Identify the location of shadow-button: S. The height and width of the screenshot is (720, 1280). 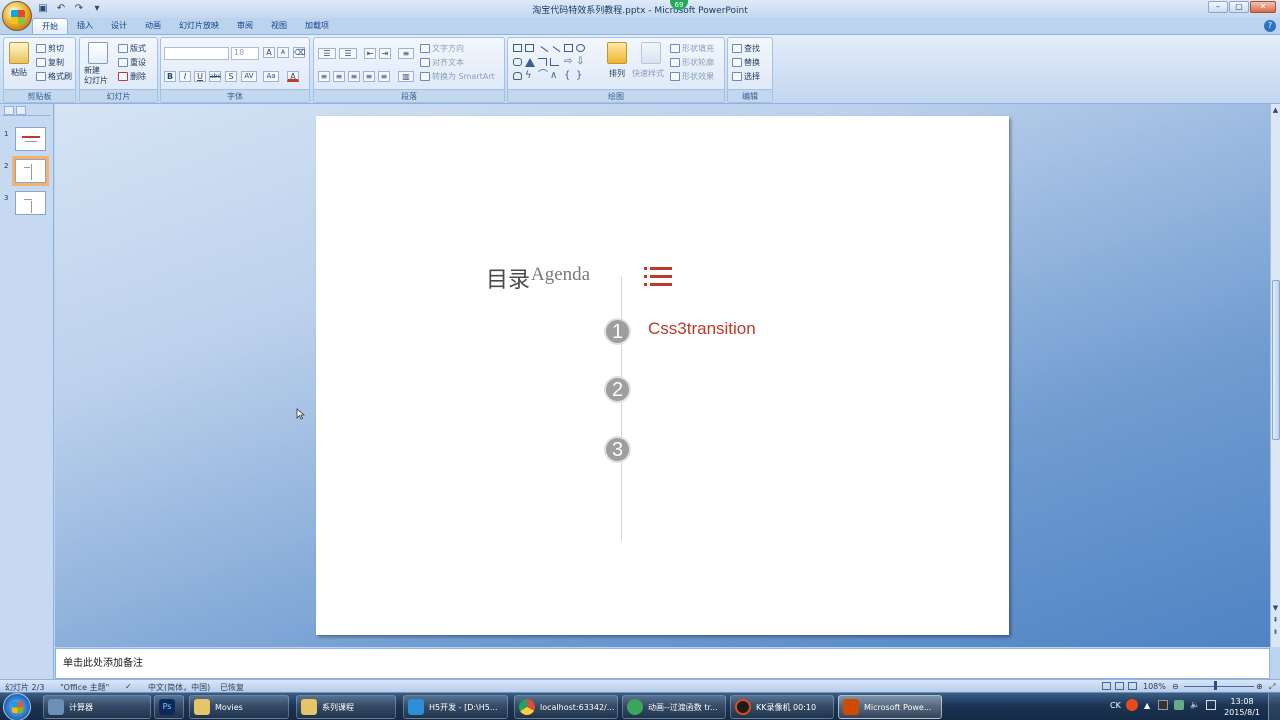
(231, 76).